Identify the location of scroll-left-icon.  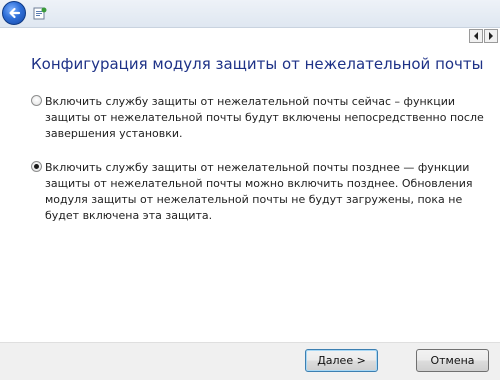
(476, 36).